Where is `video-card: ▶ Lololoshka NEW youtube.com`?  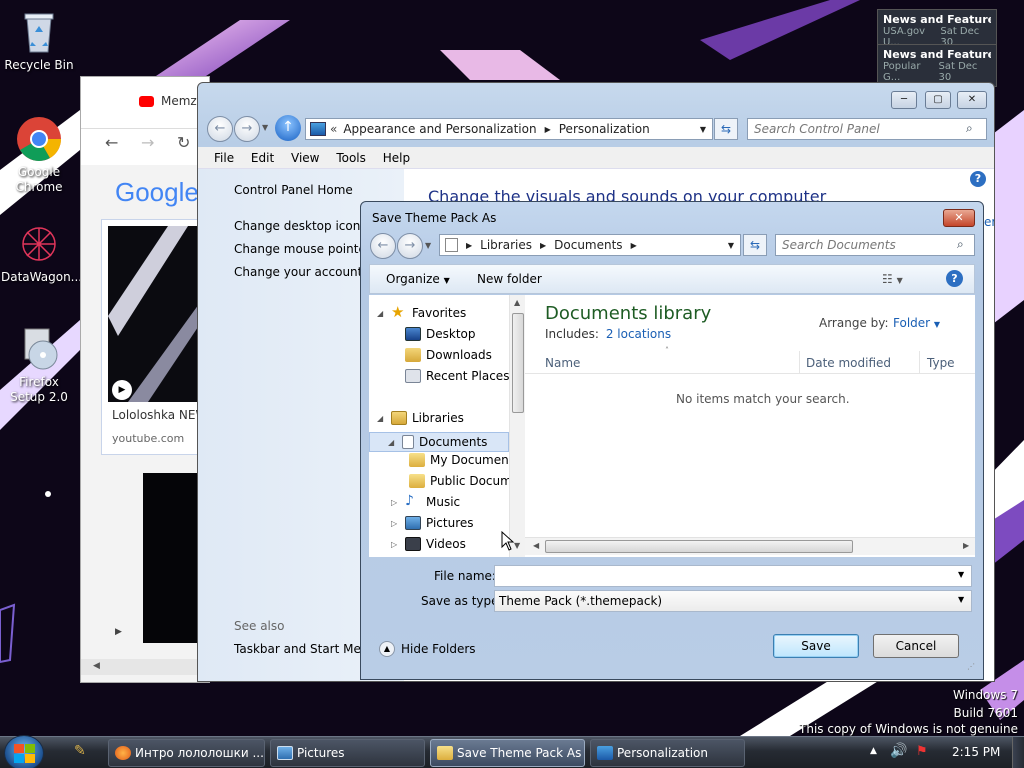 video-card: ▶ Lololoshka NEW youtube.com is located at coordinates (155, 337).